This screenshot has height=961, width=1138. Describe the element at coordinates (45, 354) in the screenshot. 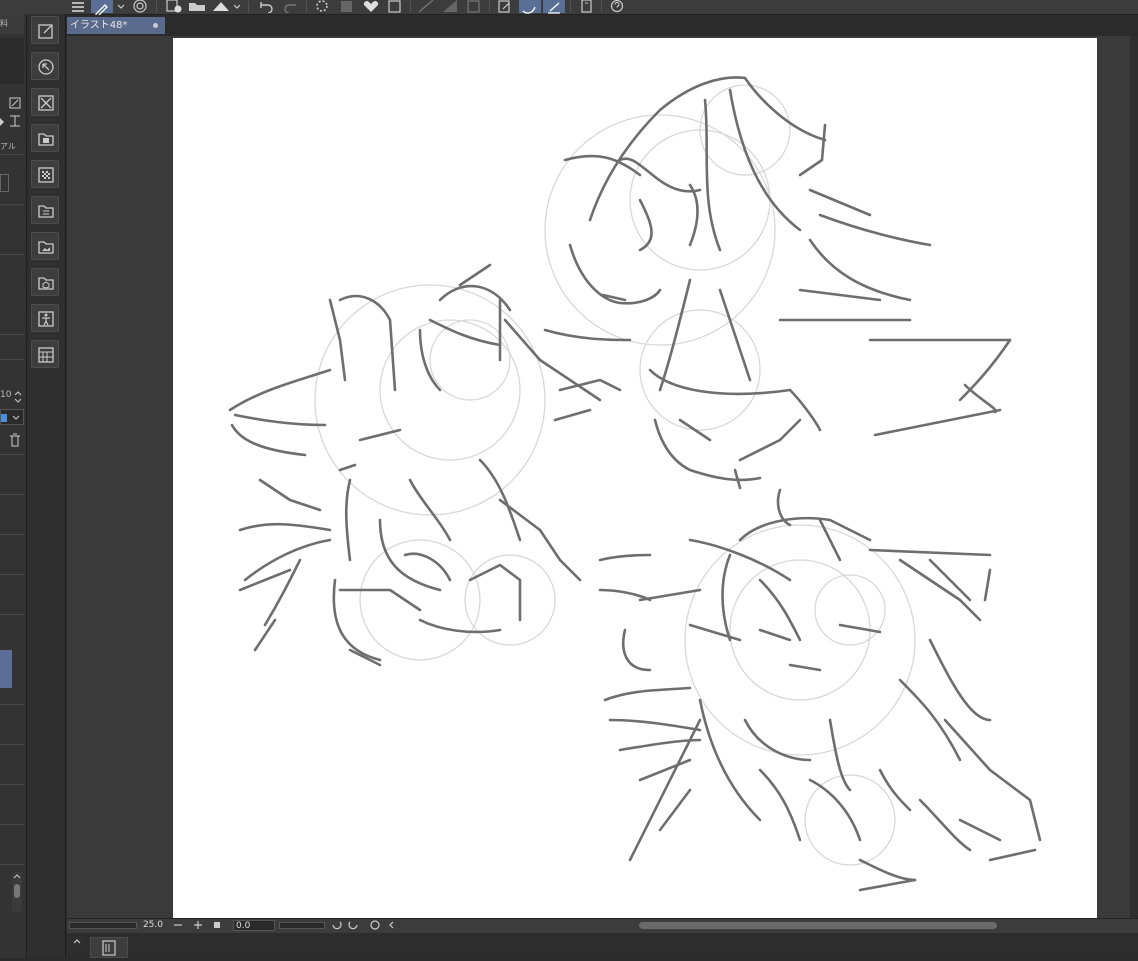

I see `layer-grid-icon` at that location.